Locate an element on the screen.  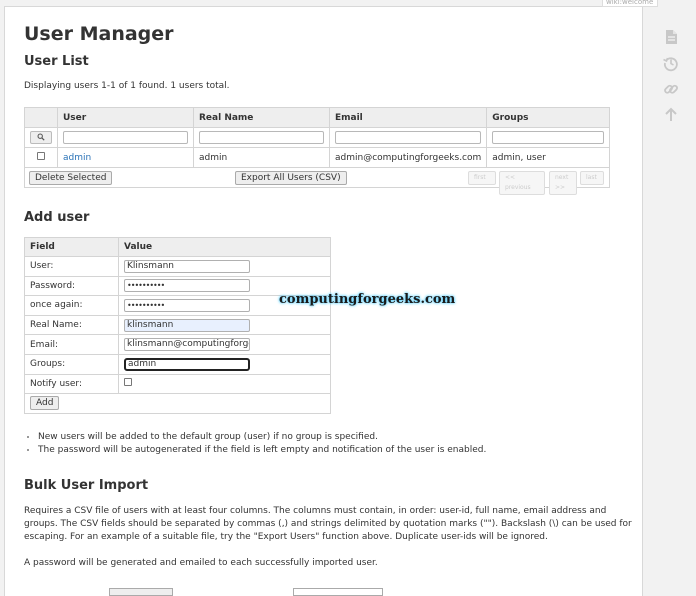
form-row-notify: Notify user: is located at coordinates (177, 384).